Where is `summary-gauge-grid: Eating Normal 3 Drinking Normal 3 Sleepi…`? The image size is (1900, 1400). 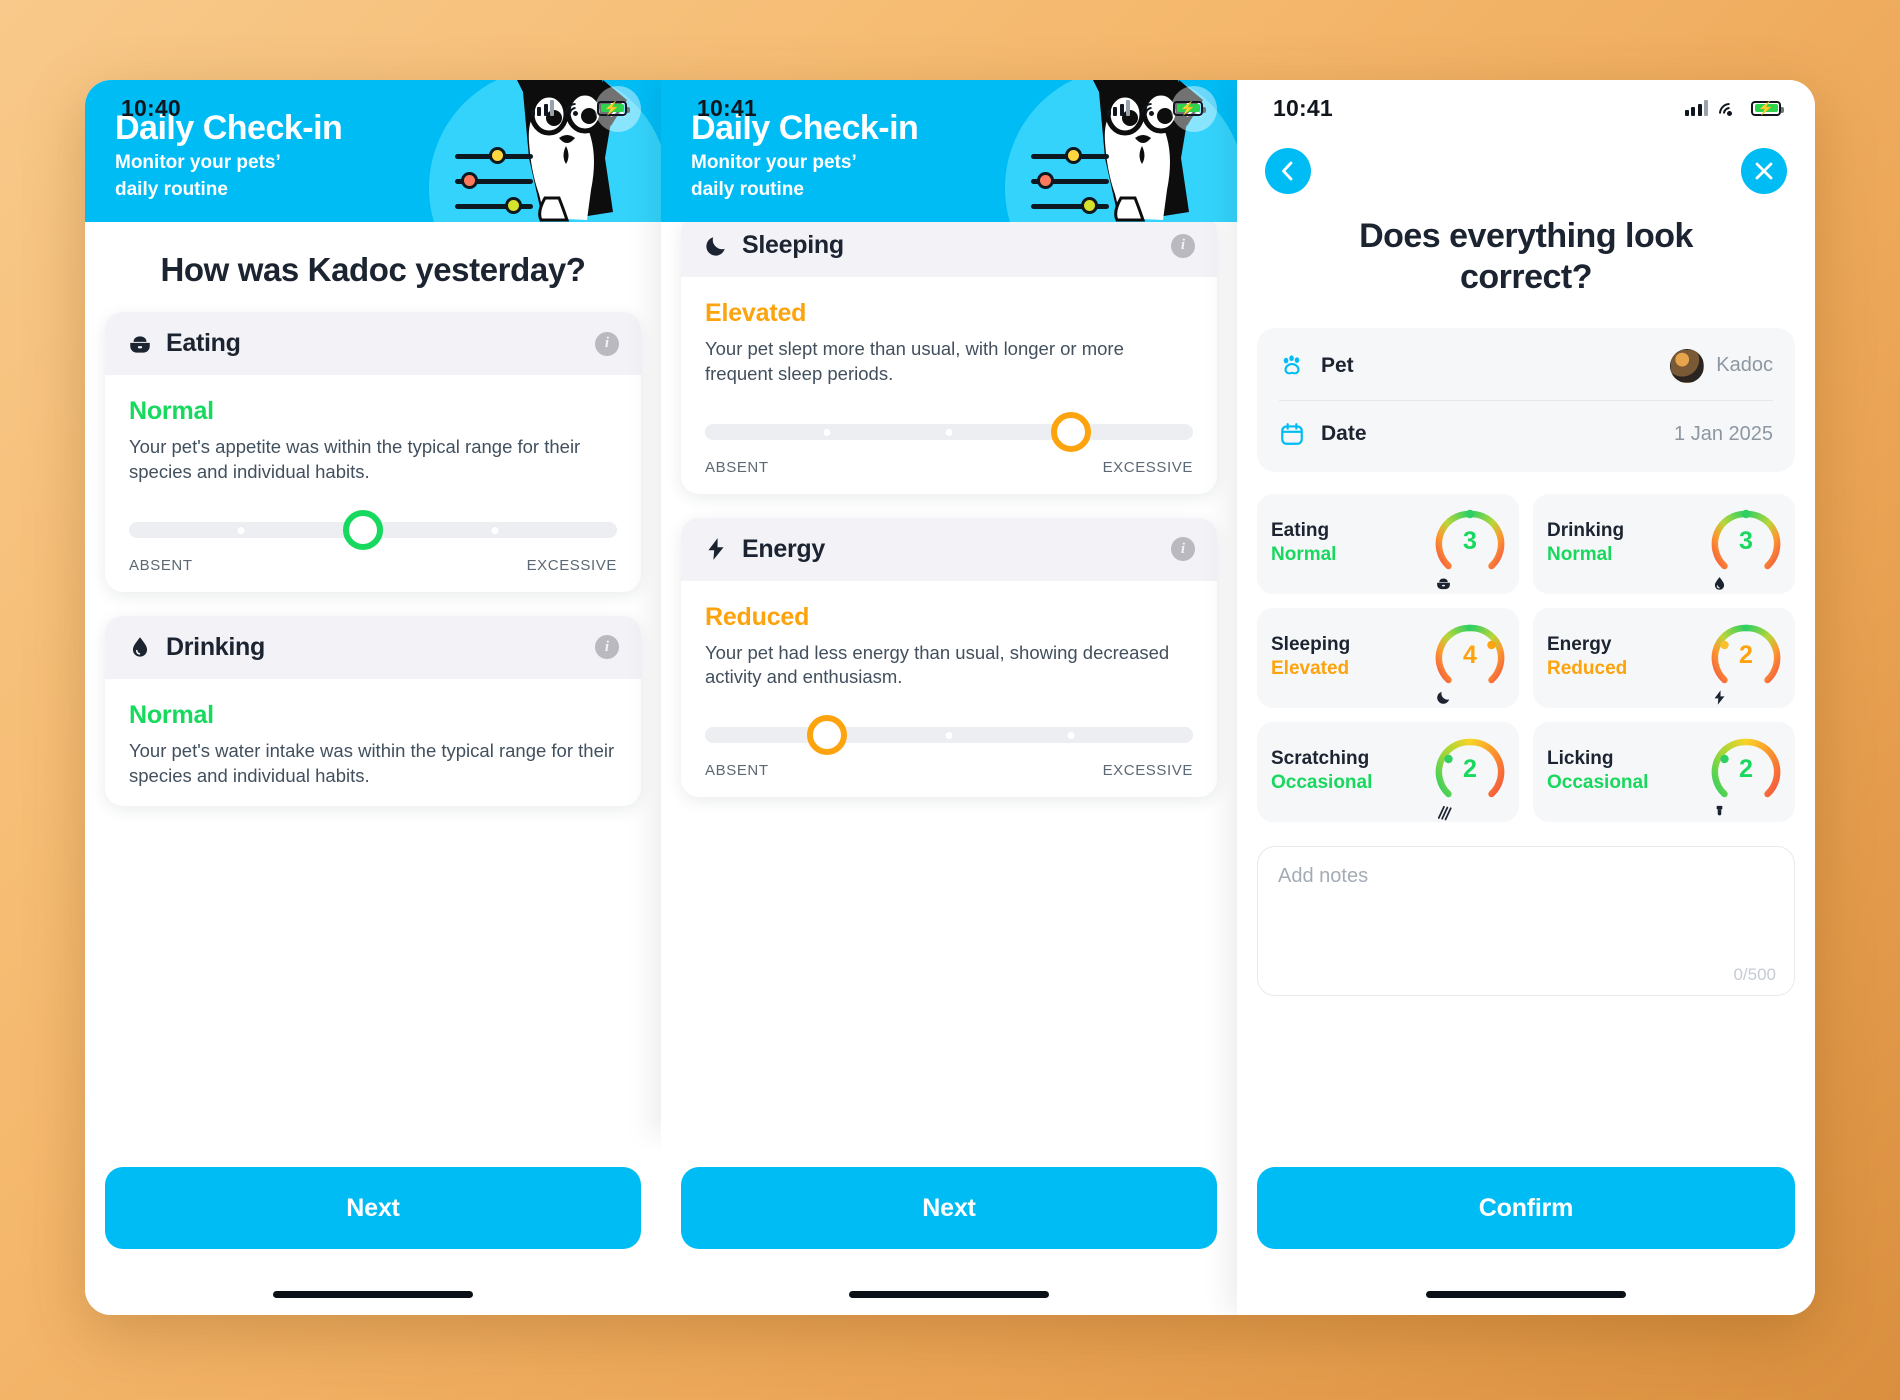
summary-gauge-grid: Eating Normal 3 Drinking Normal 3 Sleepi… is located at coordinates (1526, 647).